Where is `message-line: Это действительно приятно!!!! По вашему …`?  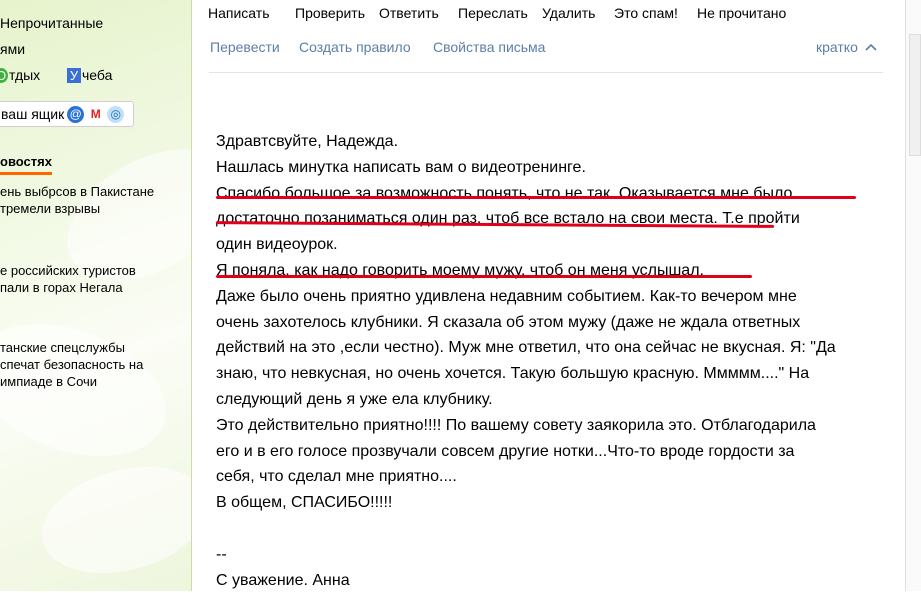
message-line: Это действительно приятно!!!! По вашему … is located at coordinates (516, 425).